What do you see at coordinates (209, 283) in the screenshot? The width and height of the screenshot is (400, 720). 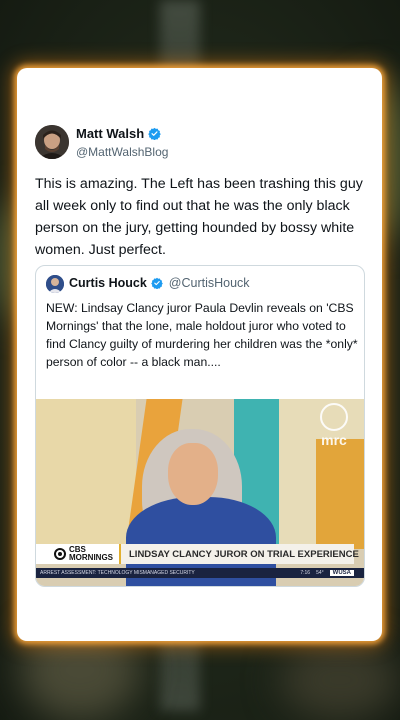 I see `quoted-author-handle: @CurtisHouck` at bounding box center [209, 283].